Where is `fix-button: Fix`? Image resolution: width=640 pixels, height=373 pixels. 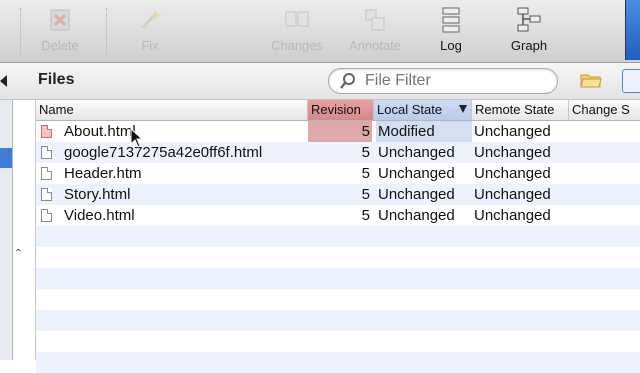 fix-button: Fix is located at coordinates (150, 31).